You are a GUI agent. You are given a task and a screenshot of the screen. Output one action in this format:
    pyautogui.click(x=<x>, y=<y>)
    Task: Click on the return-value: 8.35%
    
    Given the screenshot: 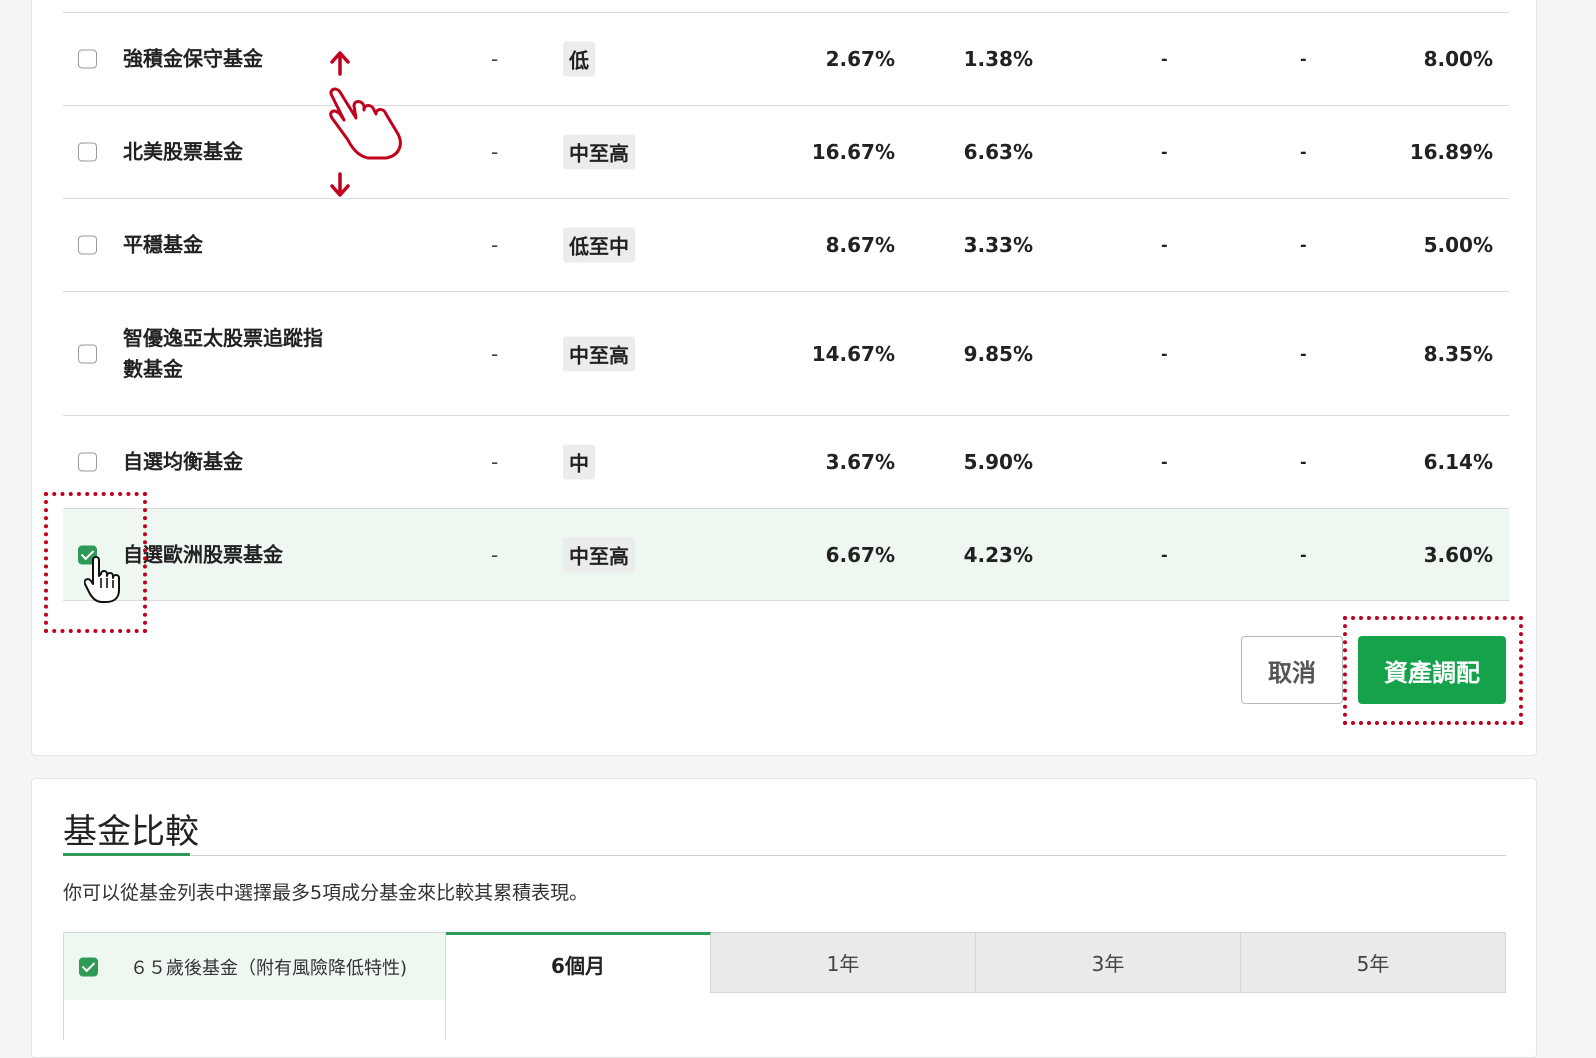 What is the action you would take?
    pyautogui.click(x=1458, y=353)
    